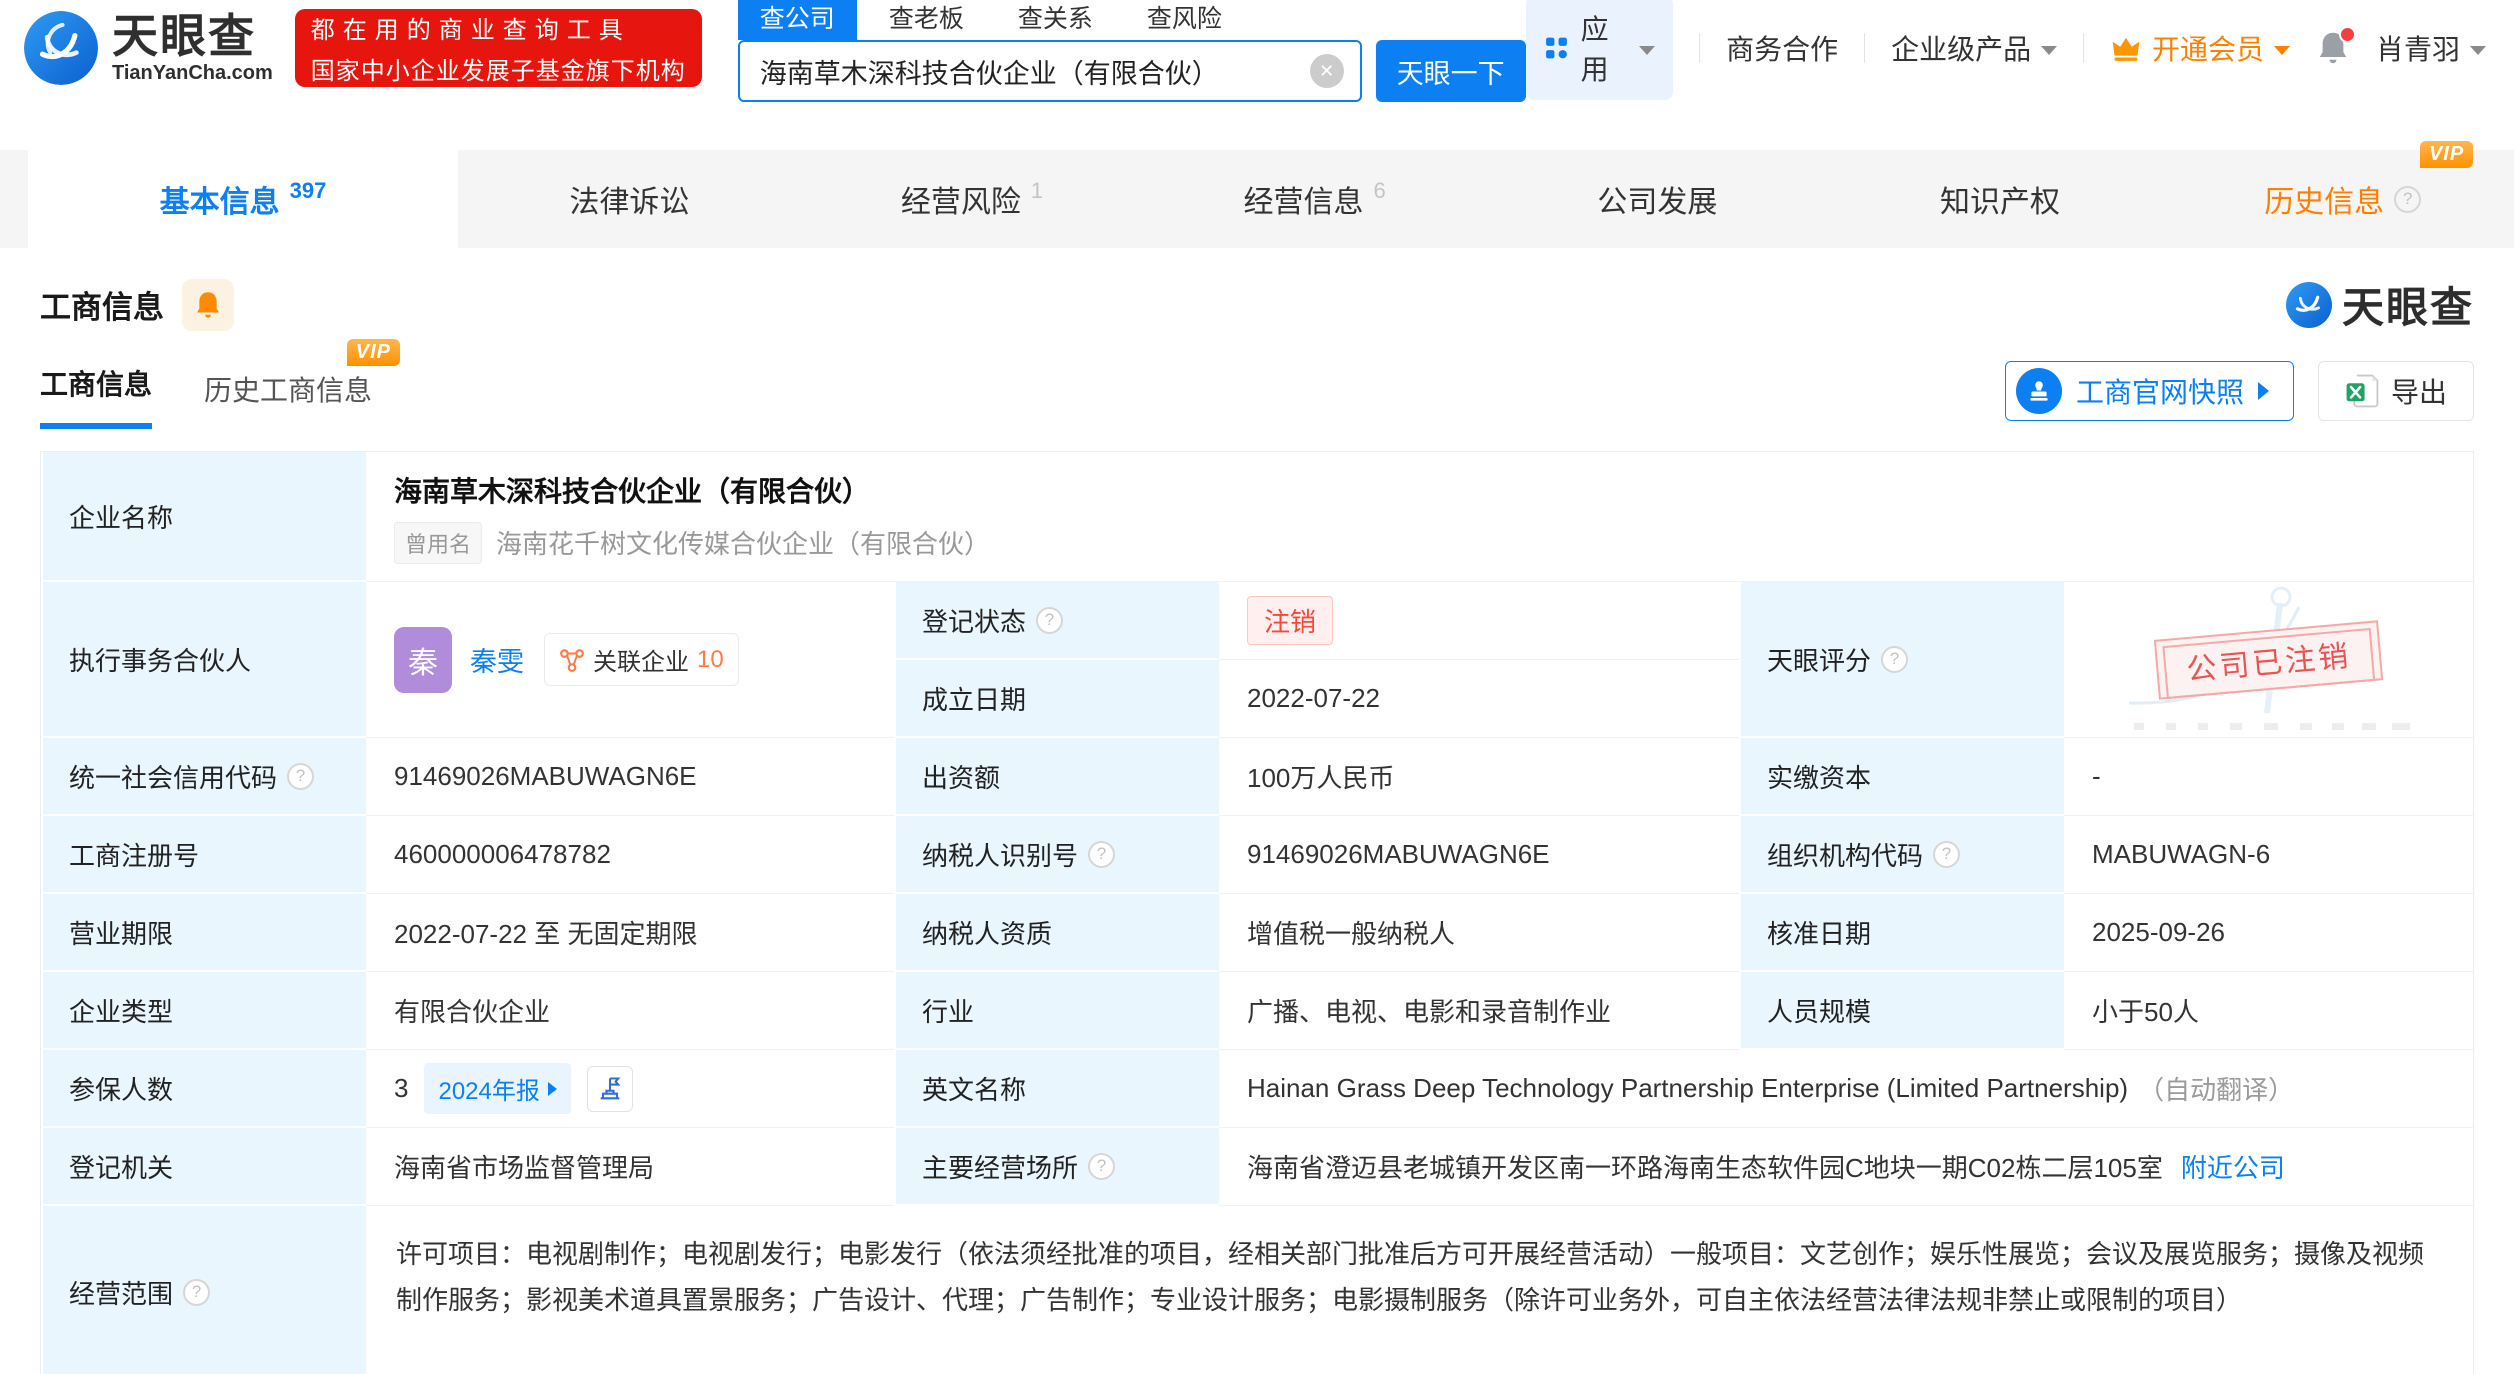  What do you see at coordinates (2347, 34) in the screenshot?
I see `notification-dot` at bounding box center [2347, 34].